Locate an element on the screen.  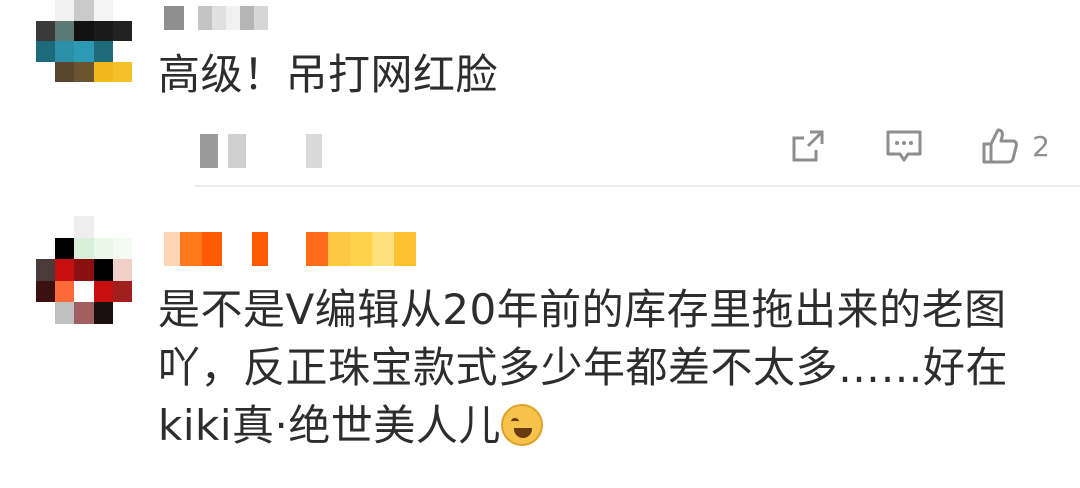
share-button is located at coordinates (808, 146).